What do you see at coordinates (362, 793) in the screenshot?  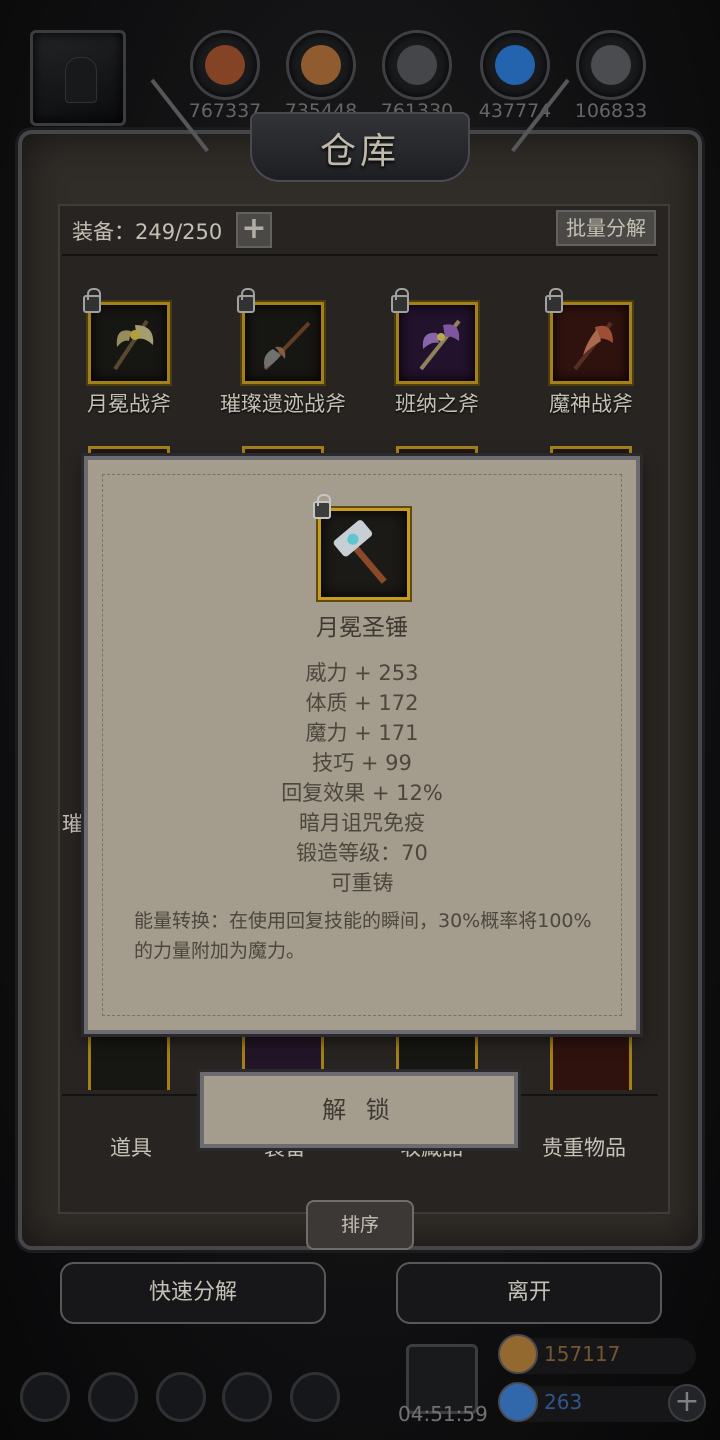 I see `stat-line: 回复效果 + 12%` at bounding box center [362, 793].